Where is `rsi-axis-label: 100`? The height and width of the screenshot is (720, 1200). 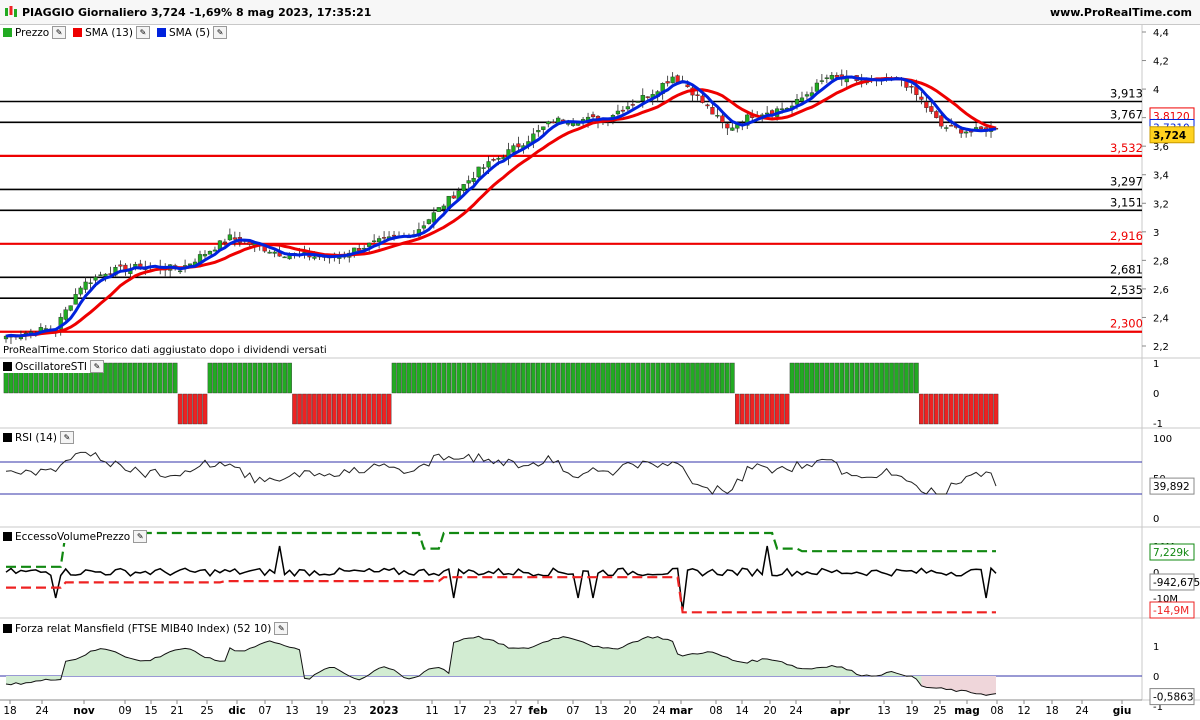
rsi-axis-label: 100 is located at coordinates (1162, 439).